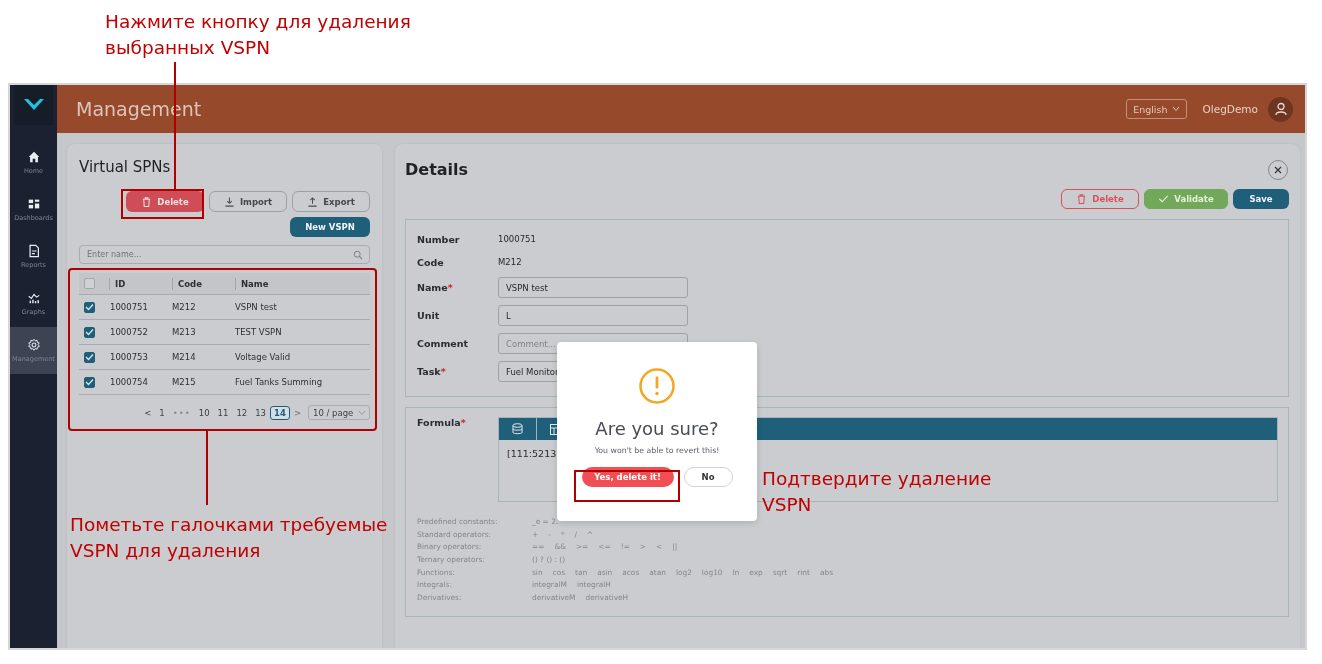 The width and height of the screenshot is (1322, 664). Describe the element at coordinates (256, 307) in the screenshot. I see `table-cell: VSPN test` at that location.